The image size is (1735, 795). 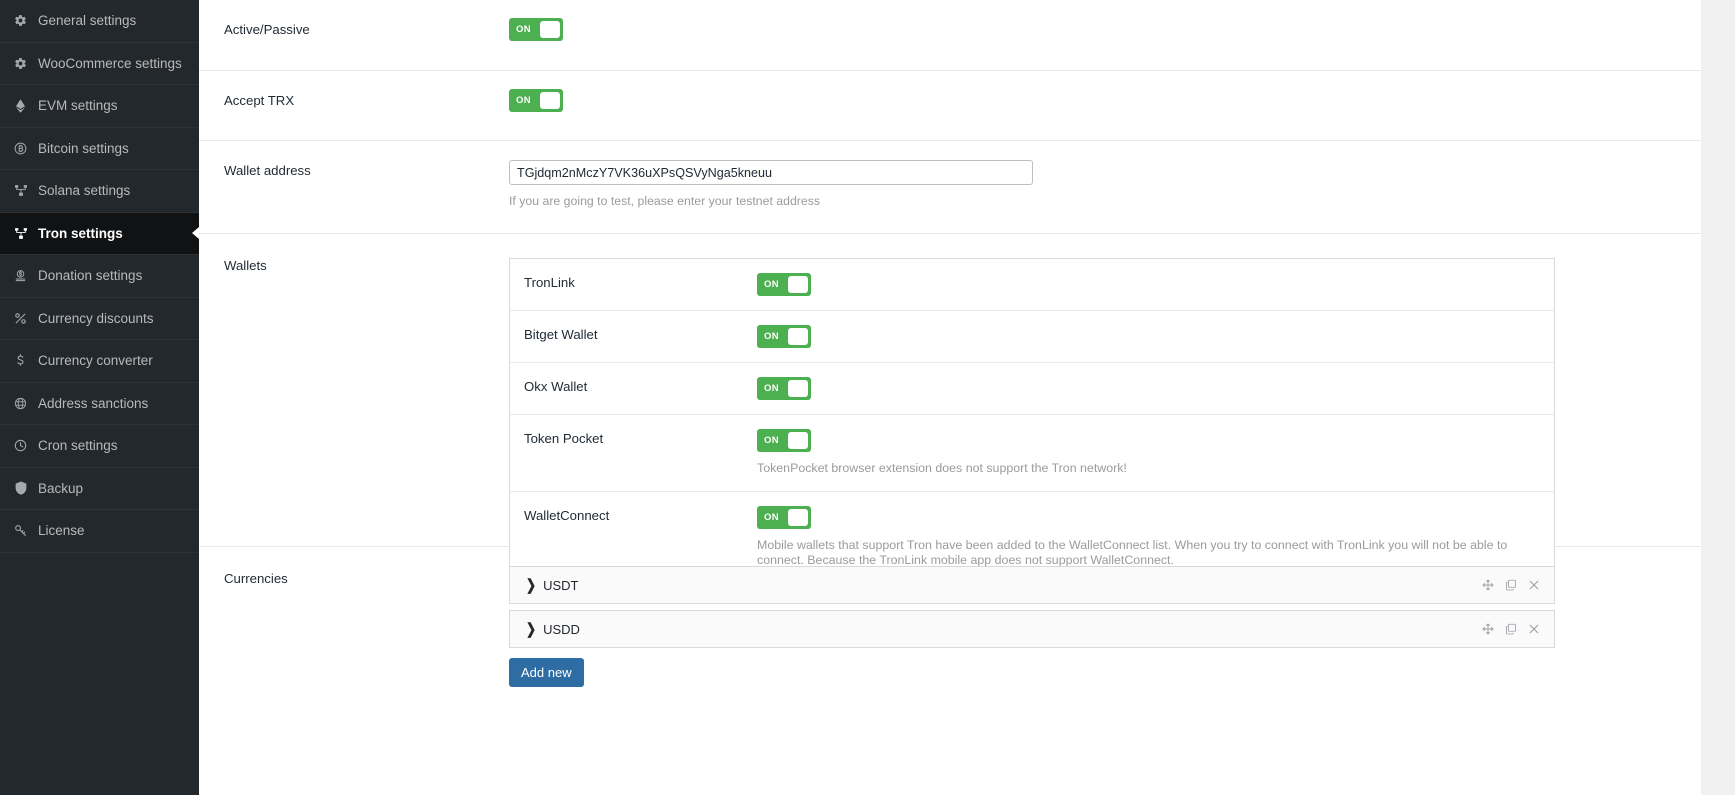 I want to click on wallet-name: Token Pocket, so click(x=564, y=438).